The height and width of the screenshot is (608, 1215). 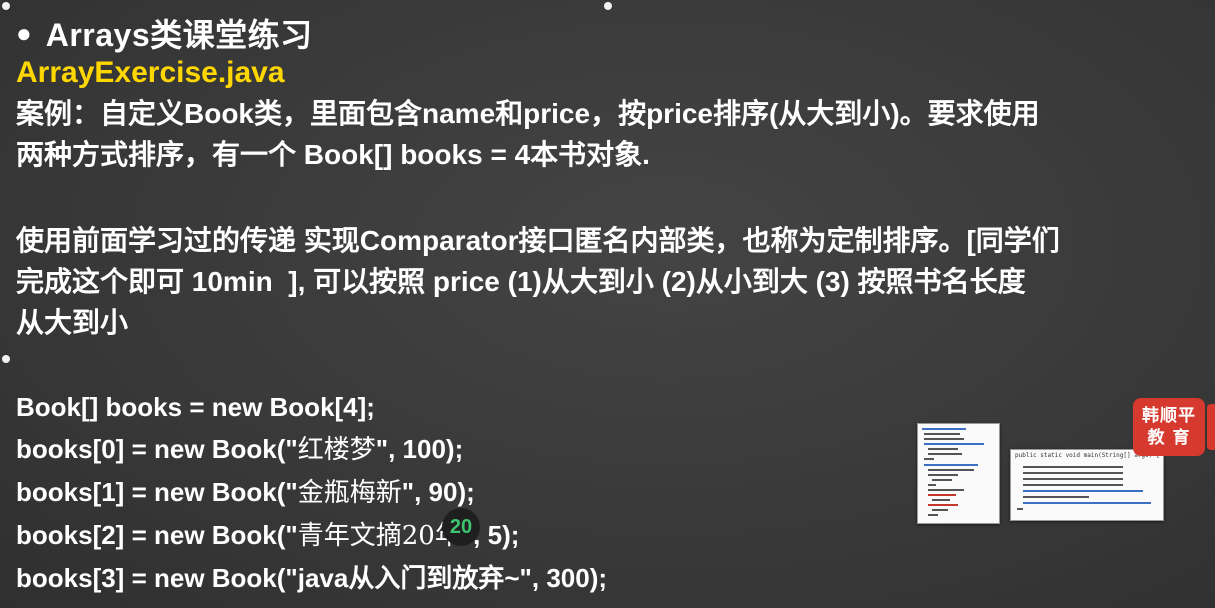 What do you see at coordinates (608, 6) in the screenshot?
I see `resize-handle-top-center` at bounding box center [608, 6].